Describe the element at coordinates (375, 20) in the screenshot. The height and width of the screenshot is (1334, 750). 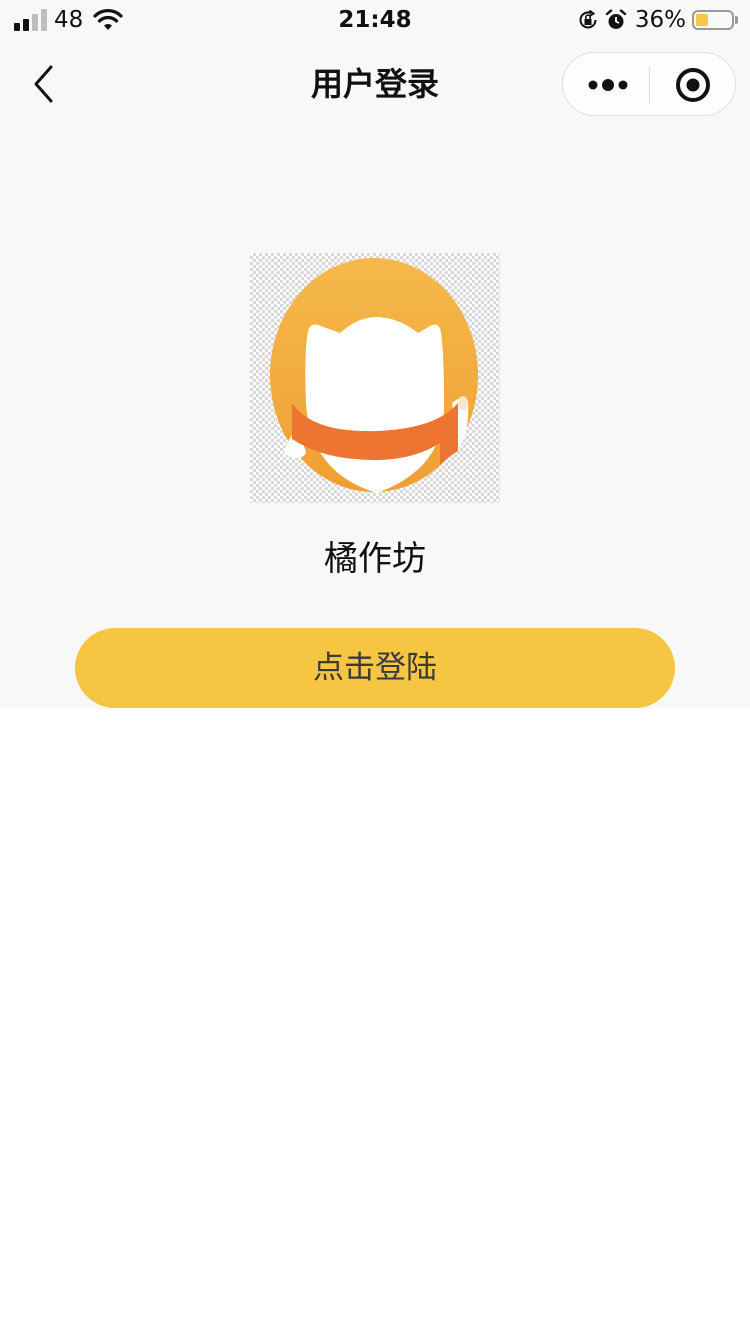
I see `status-bar: 48 21:48 36%` at that location.